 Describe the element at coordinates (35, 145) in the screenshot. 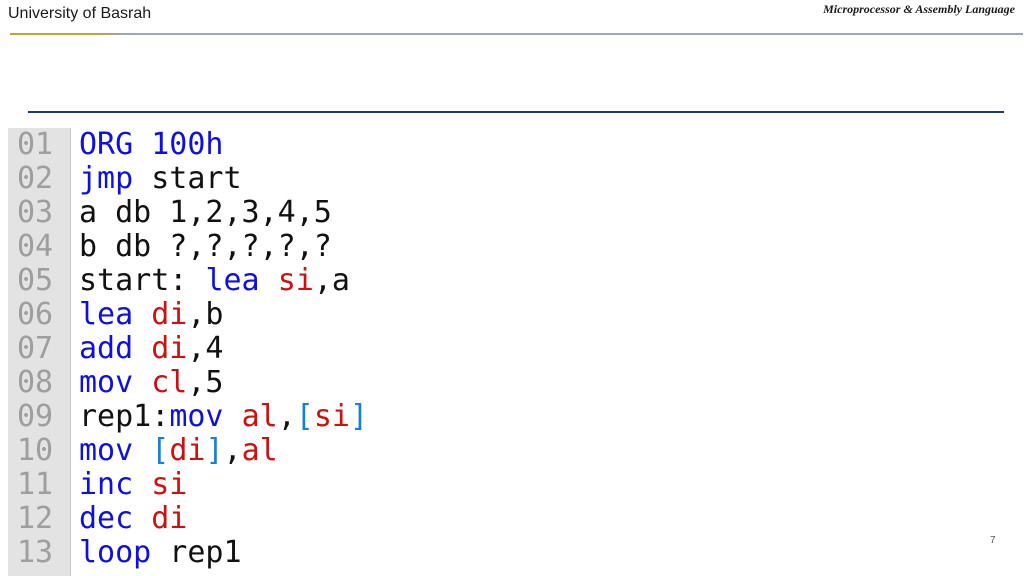

I see `line-number: 01` at that location.